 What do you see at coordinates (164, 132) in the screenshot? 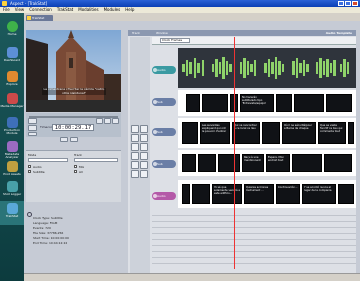
I see `track-label-sub-2: Sub` at bounding box center [164, 132].